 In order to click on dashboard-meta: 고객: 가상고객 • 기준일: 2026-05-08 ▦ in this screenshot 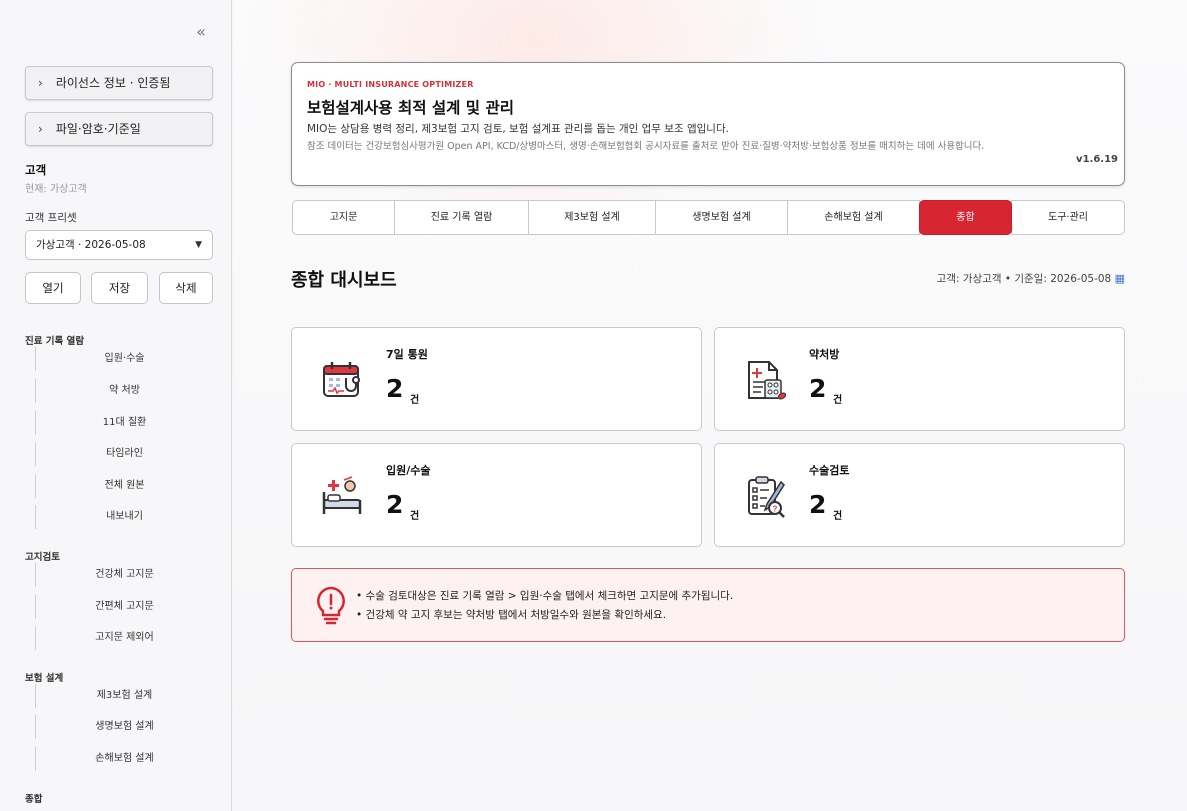, I will do `click(1031, 278)`.